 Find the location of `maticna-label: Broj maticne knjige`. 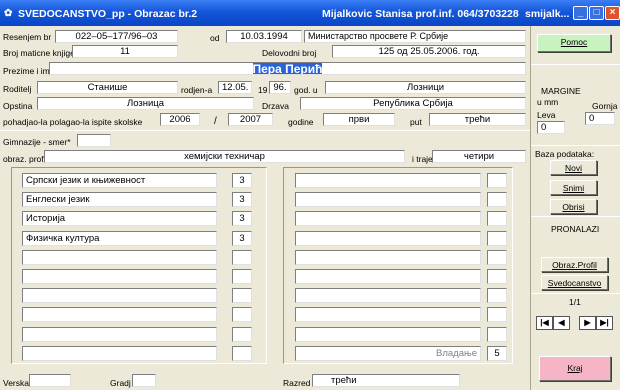

maticna-label: Broj maticne knjige is located at coordinates (39, 53).